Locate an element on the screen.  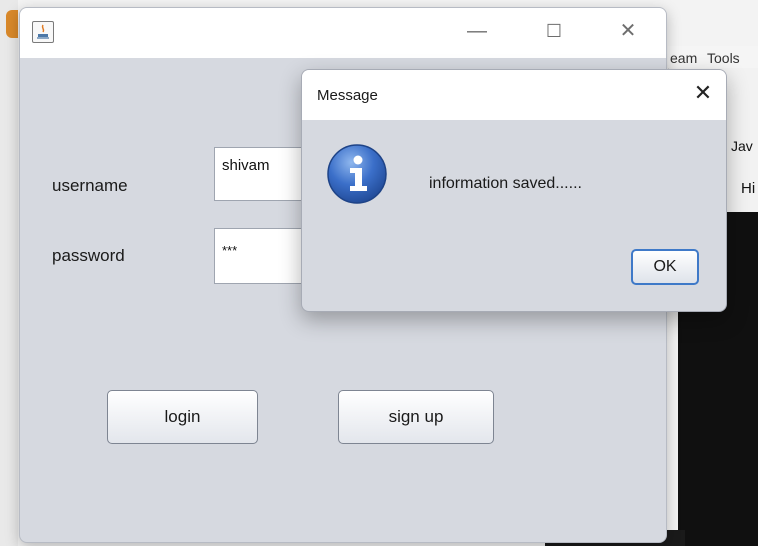
ide-menu-item: eam is located at coordinates (683, 58).